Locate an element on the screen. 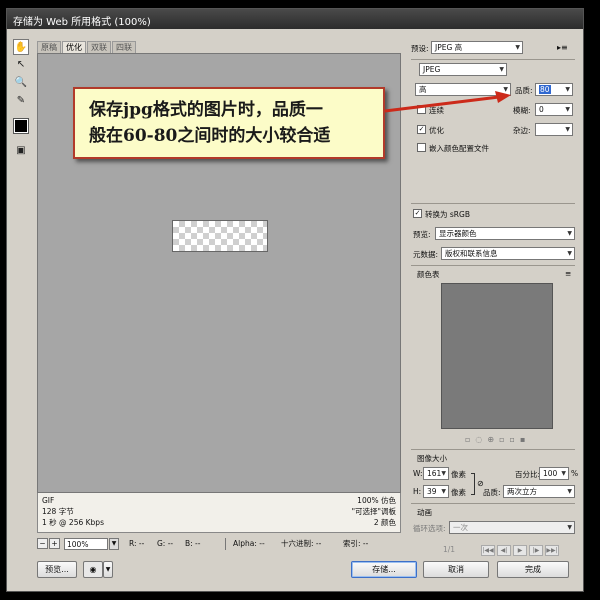 The height and width of the screenshot is (600, 600). done-button: 完成 is located at coordinates (533, 569).